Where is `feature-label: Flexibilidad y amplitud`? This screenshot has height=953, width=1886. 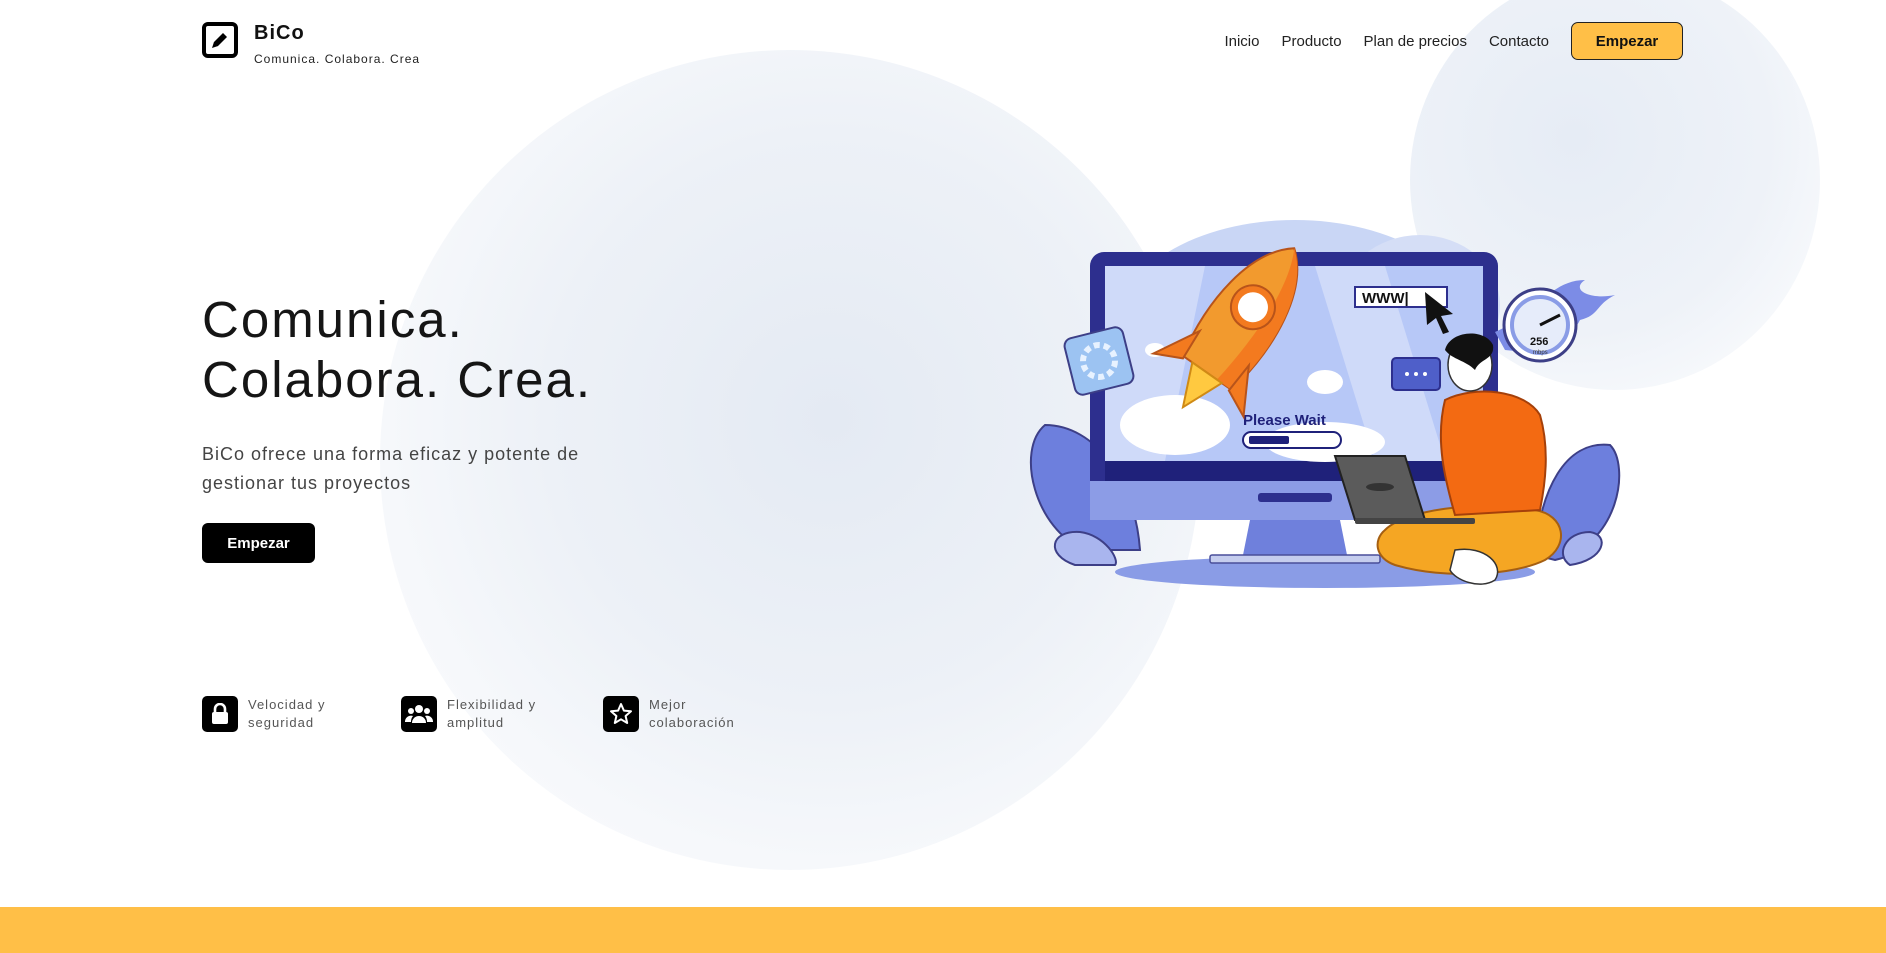
feature-label: Flexibilidad y amplitud is located at coordinates (492, 713).